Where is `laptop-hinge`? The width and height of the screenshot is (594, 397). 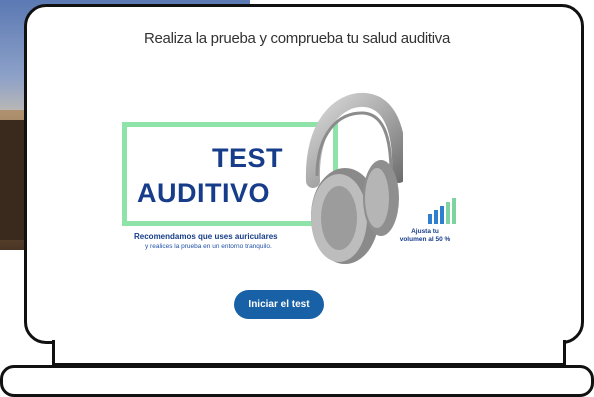
laptop-hinge is located at coordinates (309, 353).